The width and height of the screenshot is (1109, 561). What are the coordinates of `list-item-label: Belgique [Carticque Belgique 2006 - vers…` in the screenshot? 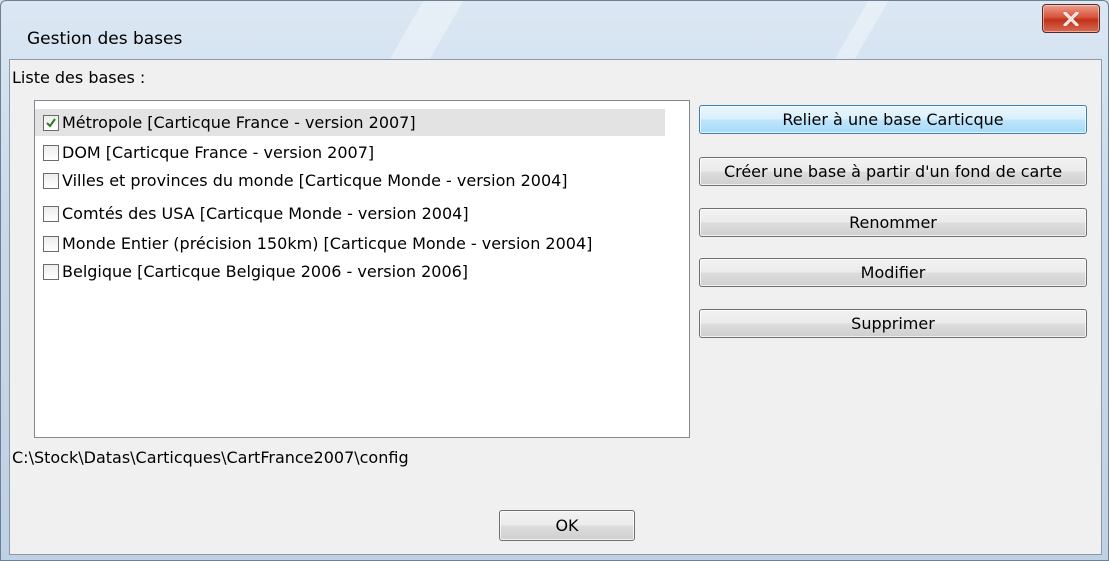 It's located at (265, 271).